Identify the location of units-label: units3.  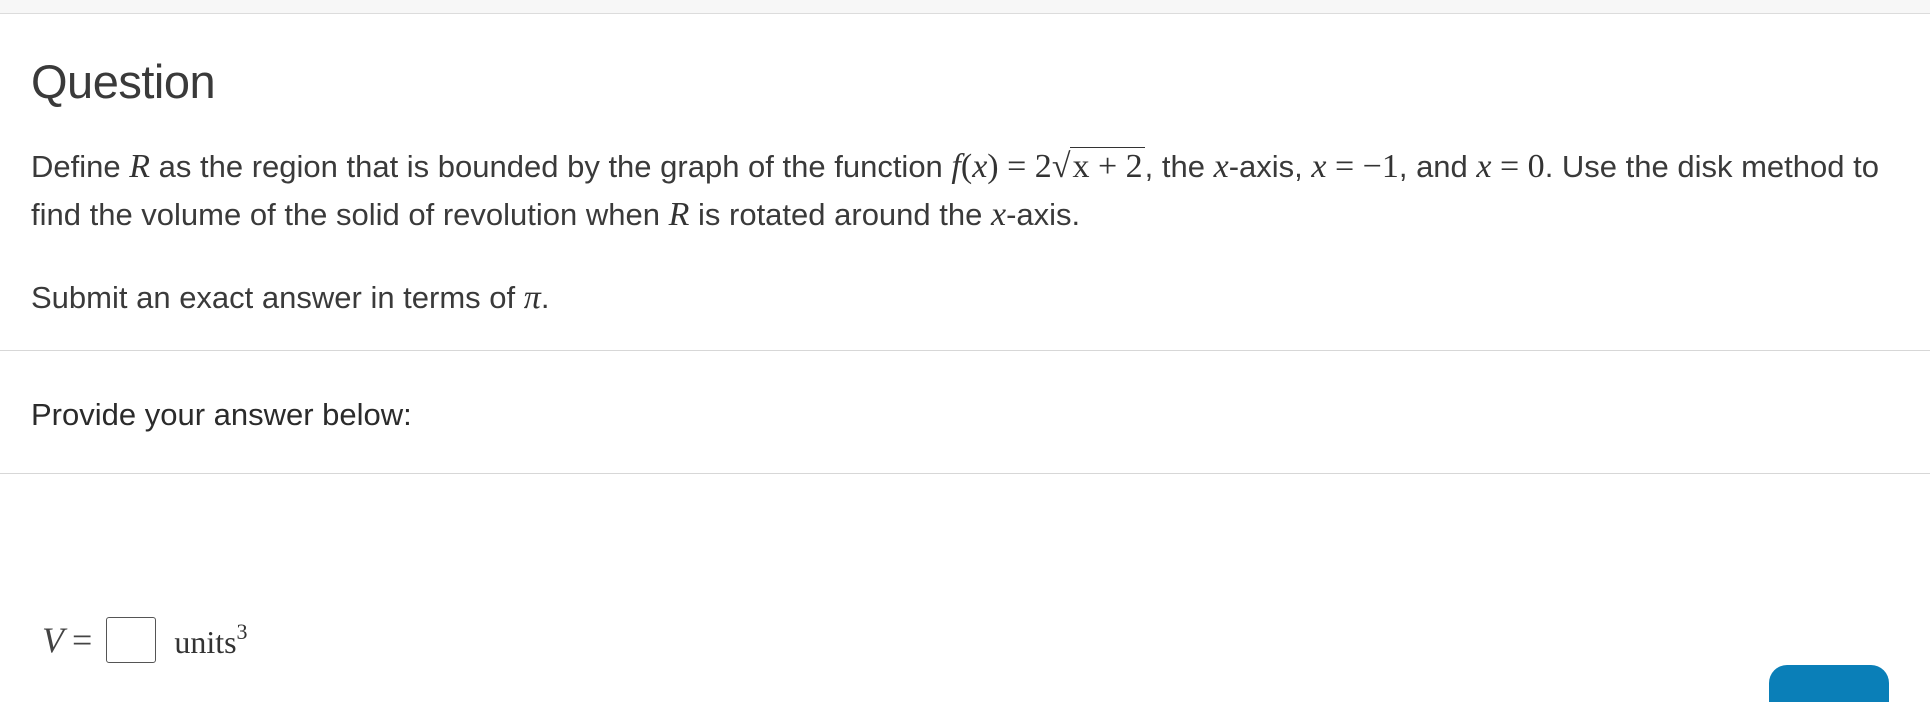
(210, 640).